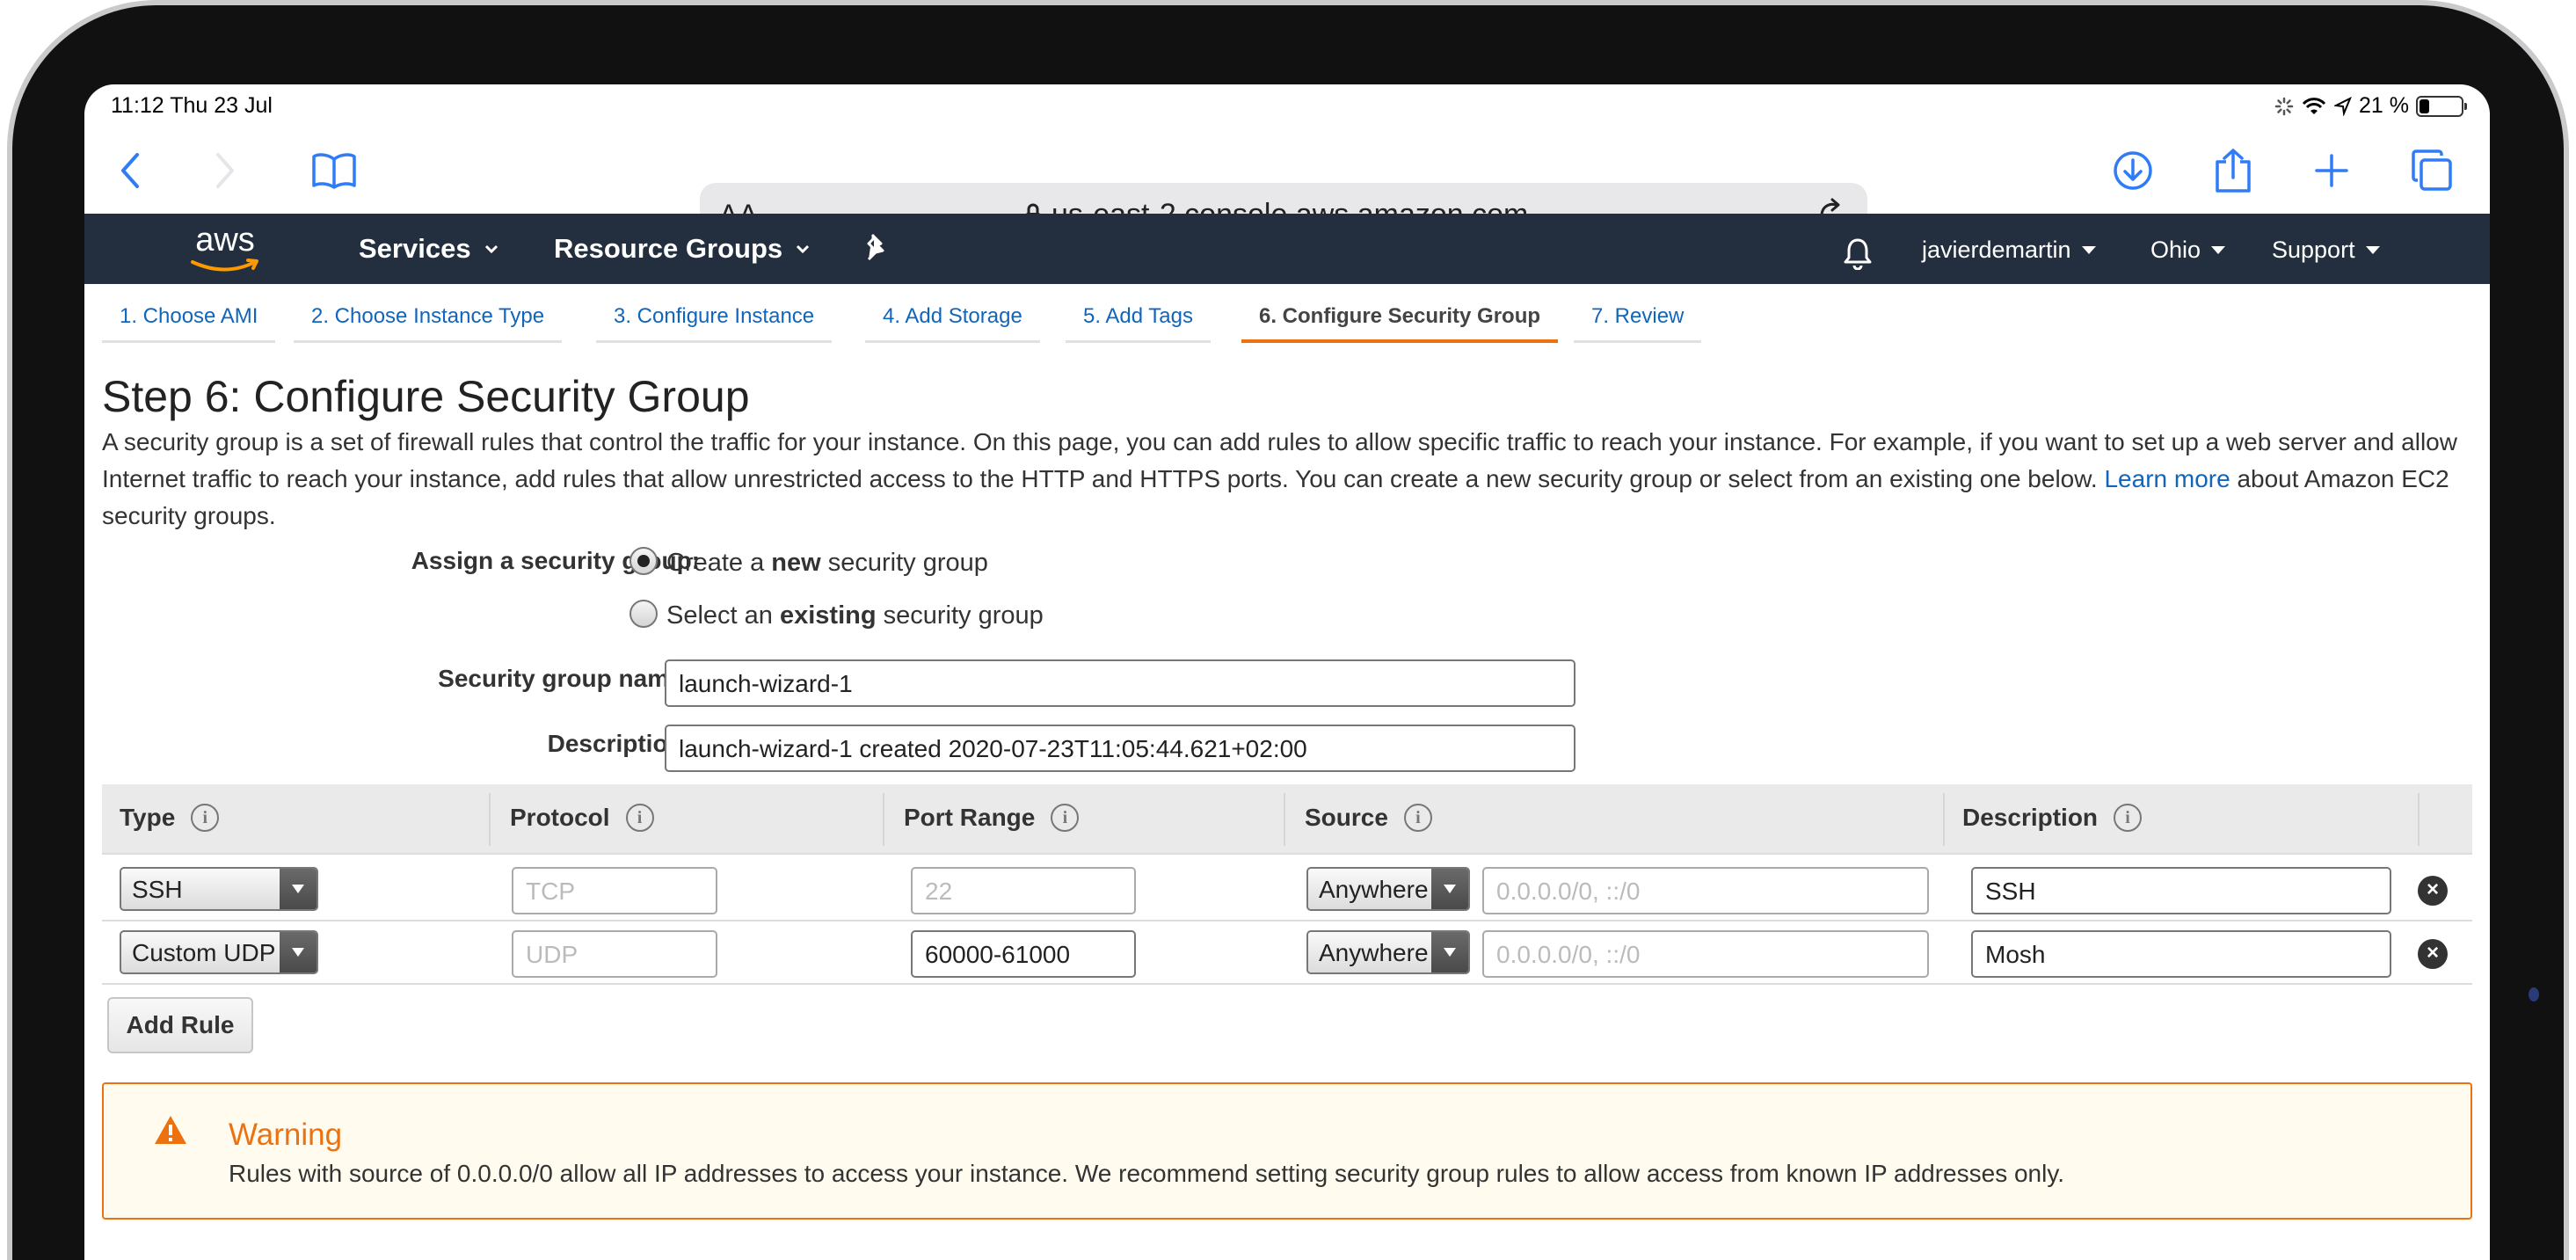 The height and width of the screenshot is (1260, 2576). What do you see at coordinates (2441, 106) in the screenshot?
I see `battery-icon` at bounding box center [2441, 106].